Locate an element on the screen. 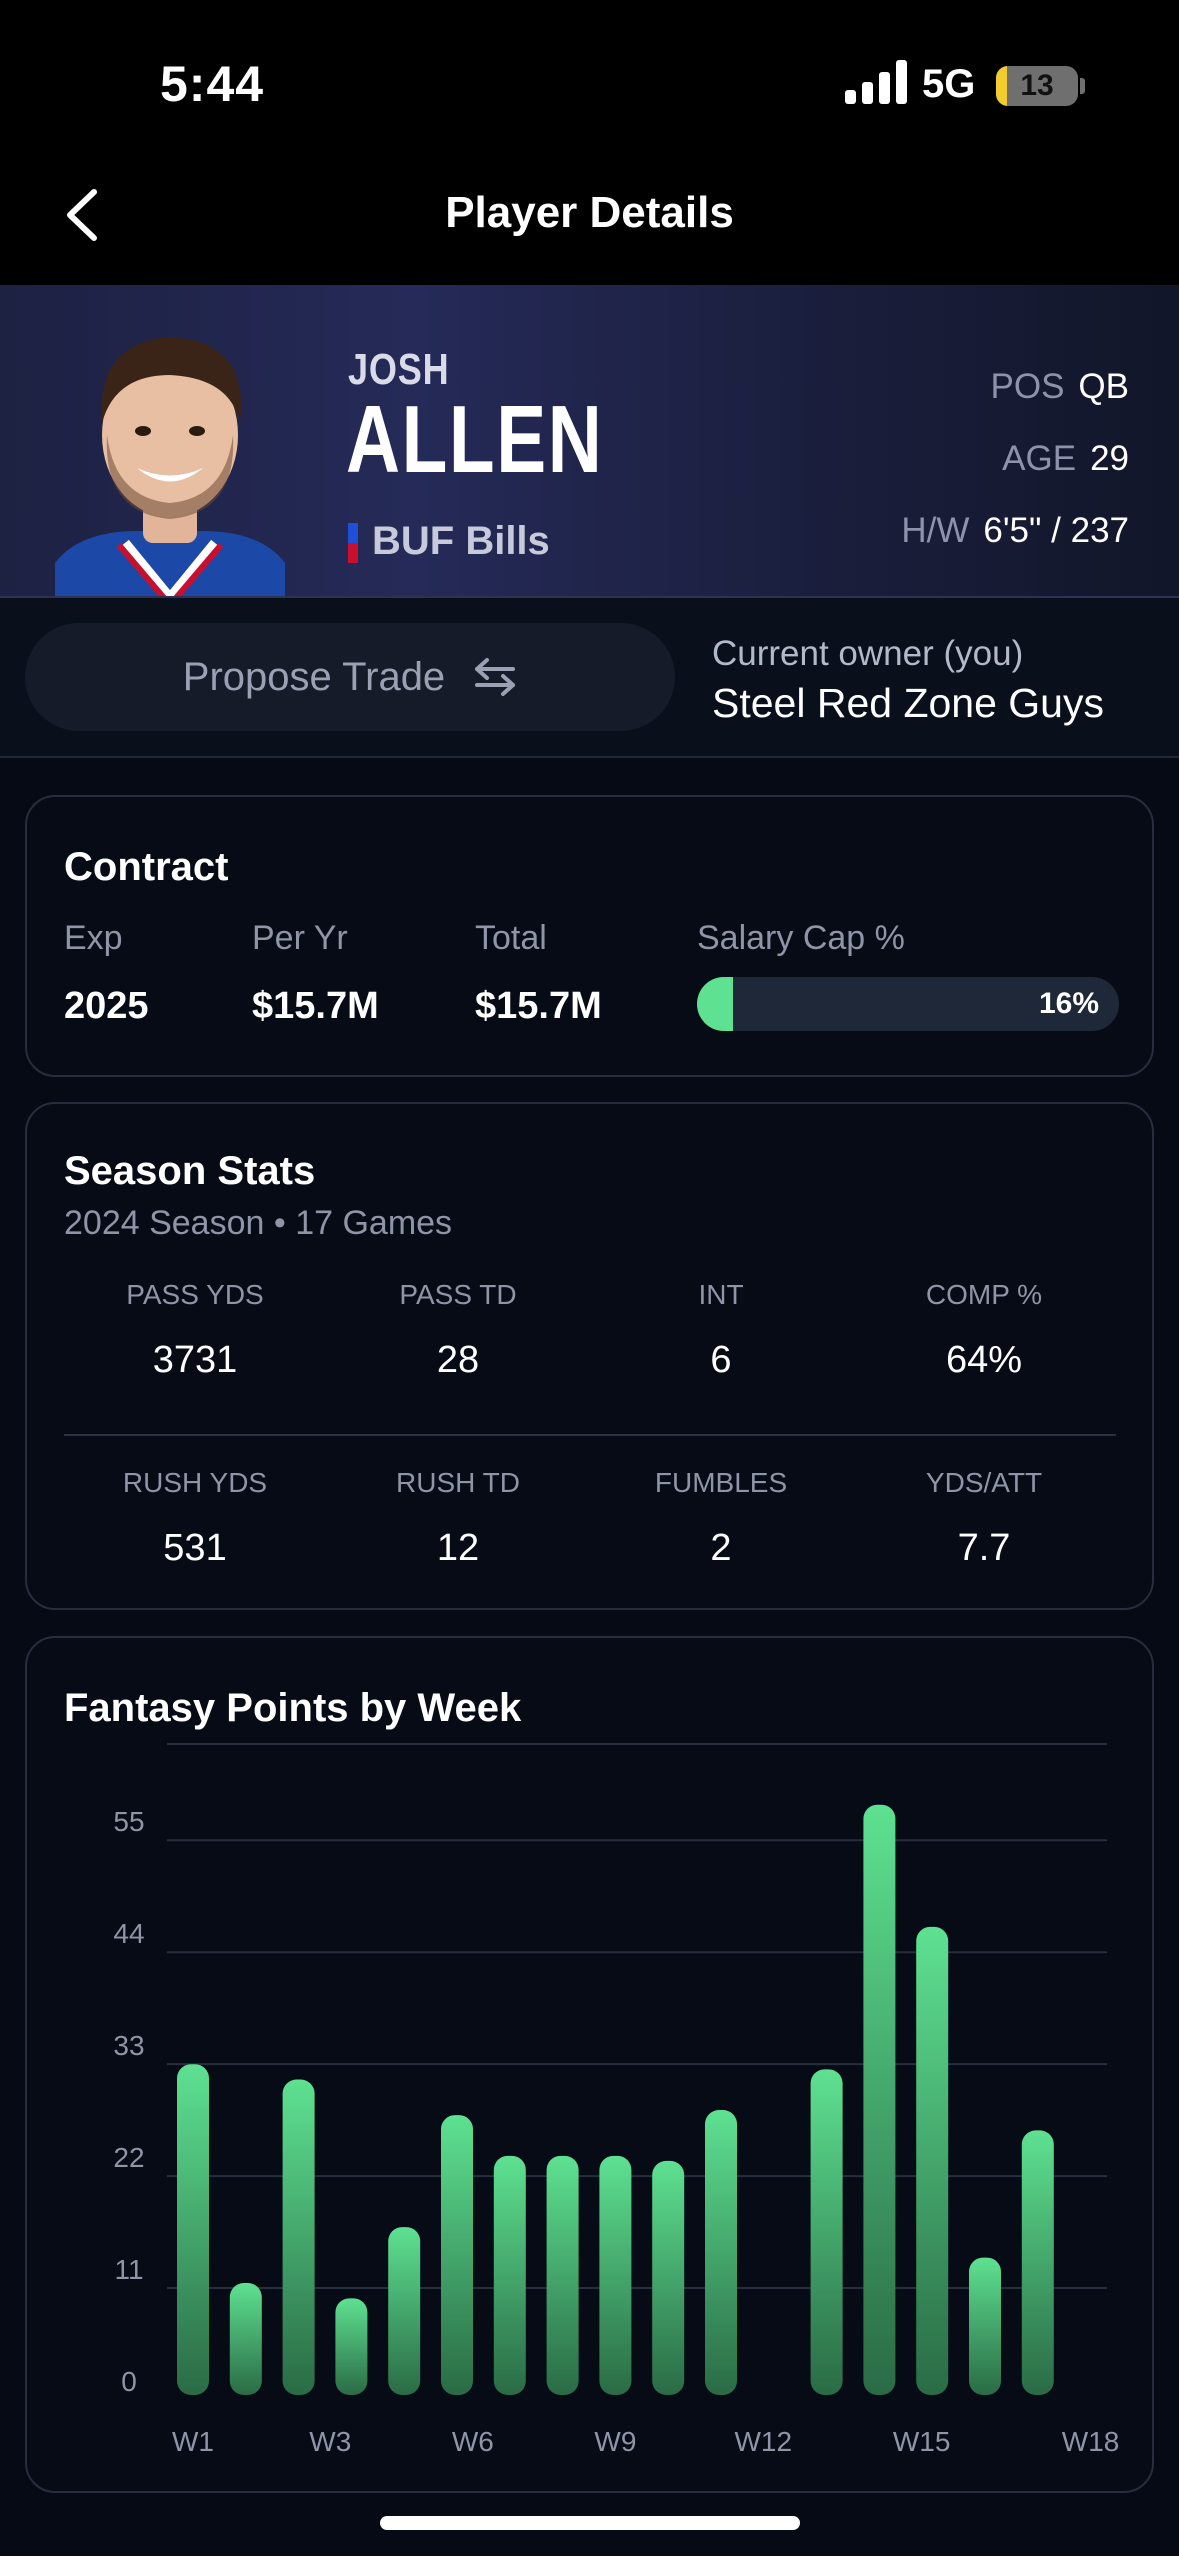 The height and width of the screenshot is (2556, 1179). position-value: QB is located at coordinates (1103, 386).